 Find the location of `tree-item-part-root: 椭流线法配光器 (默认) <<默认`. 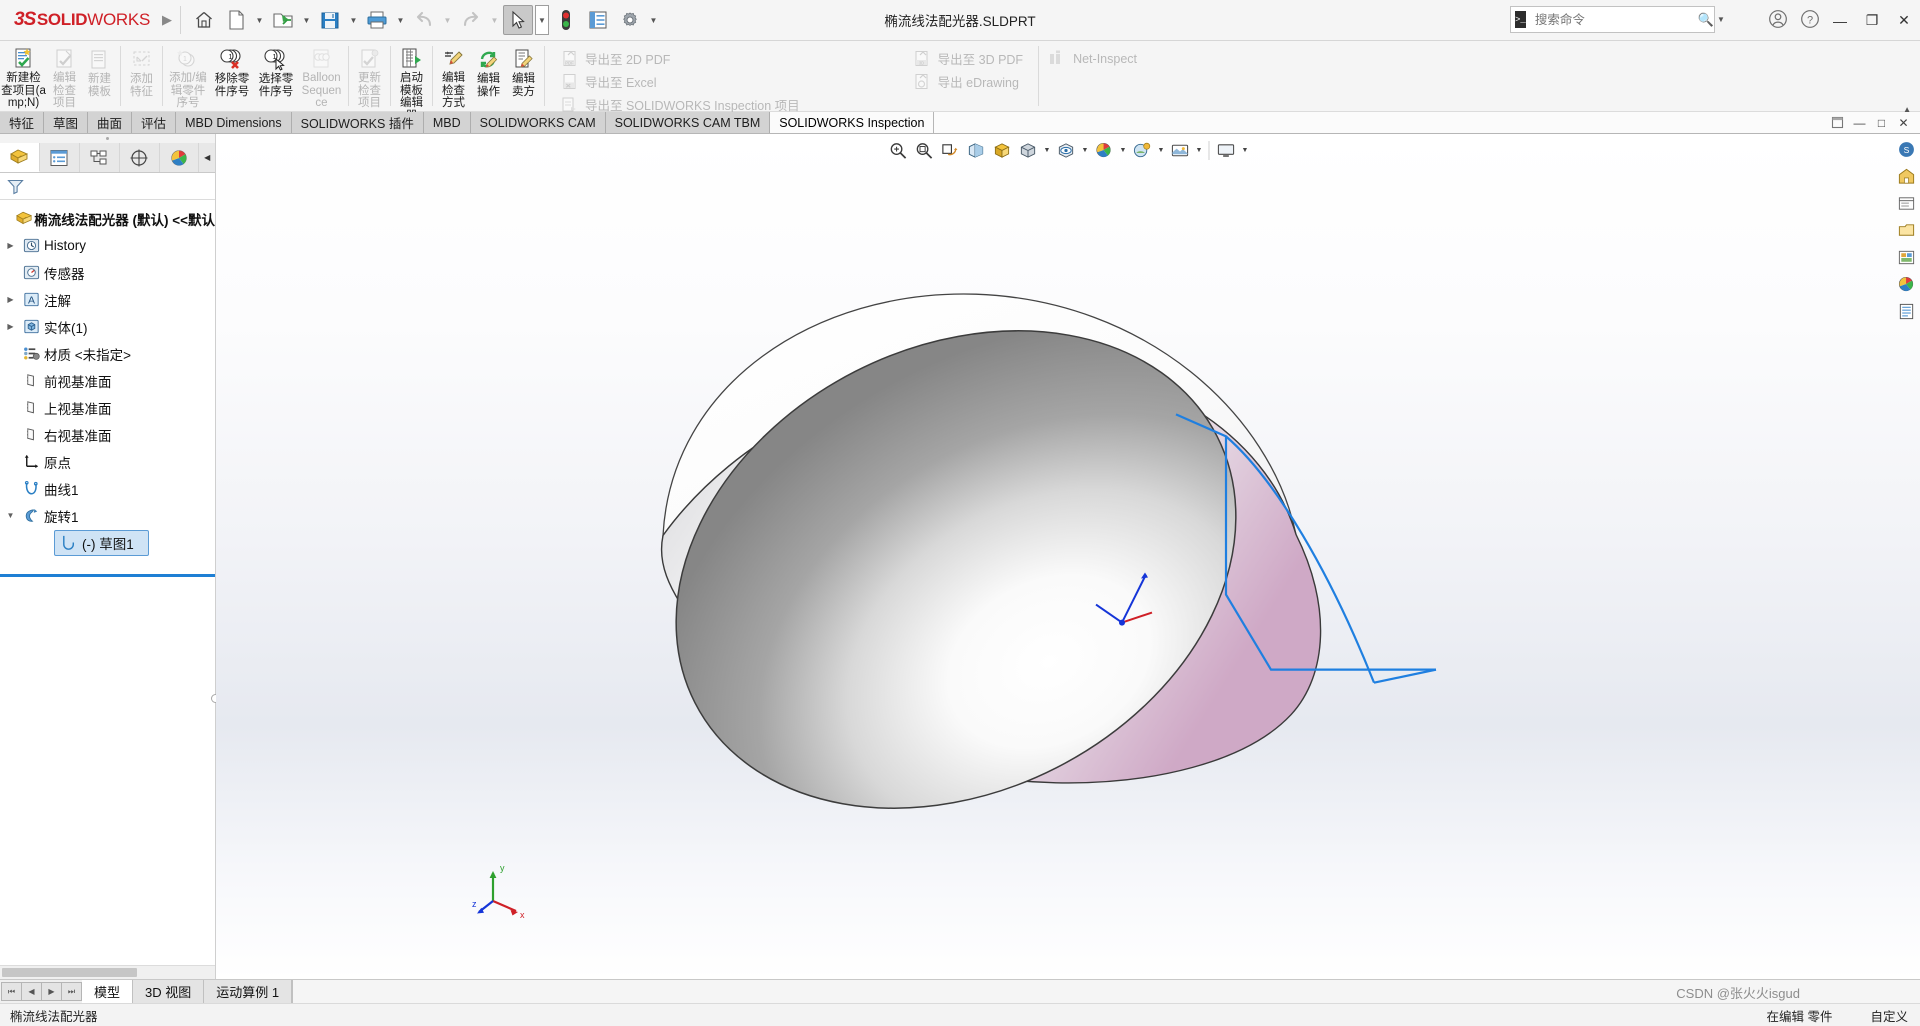

tree-item-part-root: 椭流线法配光器 (默认) <<默认 is located at coordinates (107, 218).